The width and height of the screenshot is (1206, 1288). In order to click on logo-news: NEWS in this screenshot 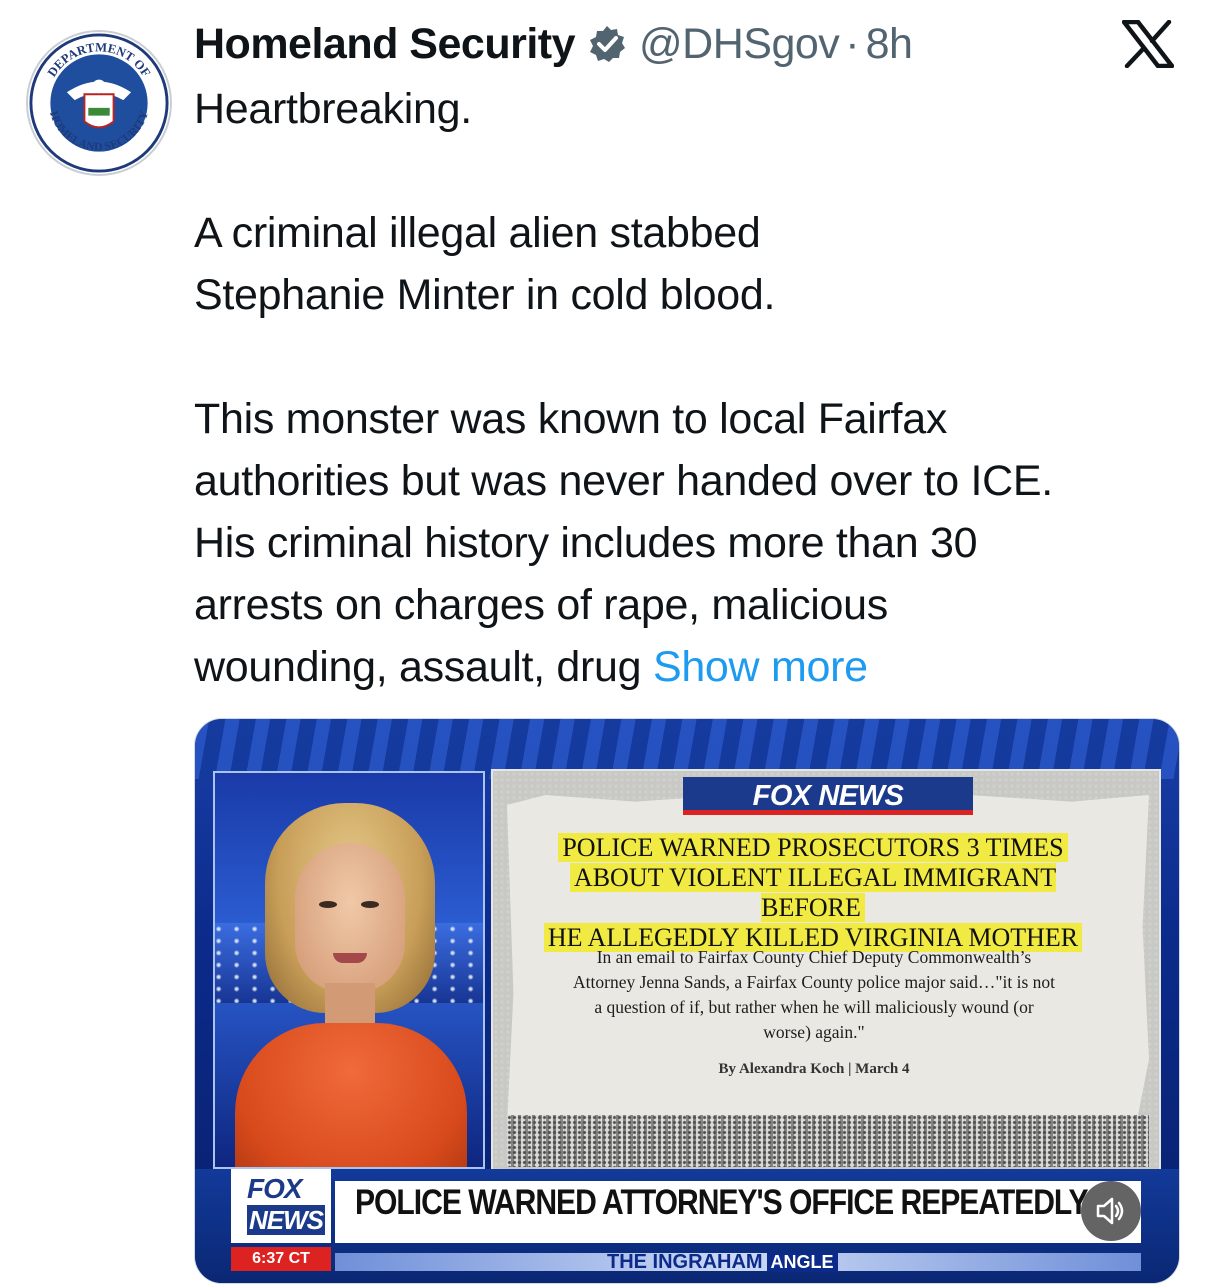, I will do `click(286, 1220)`.